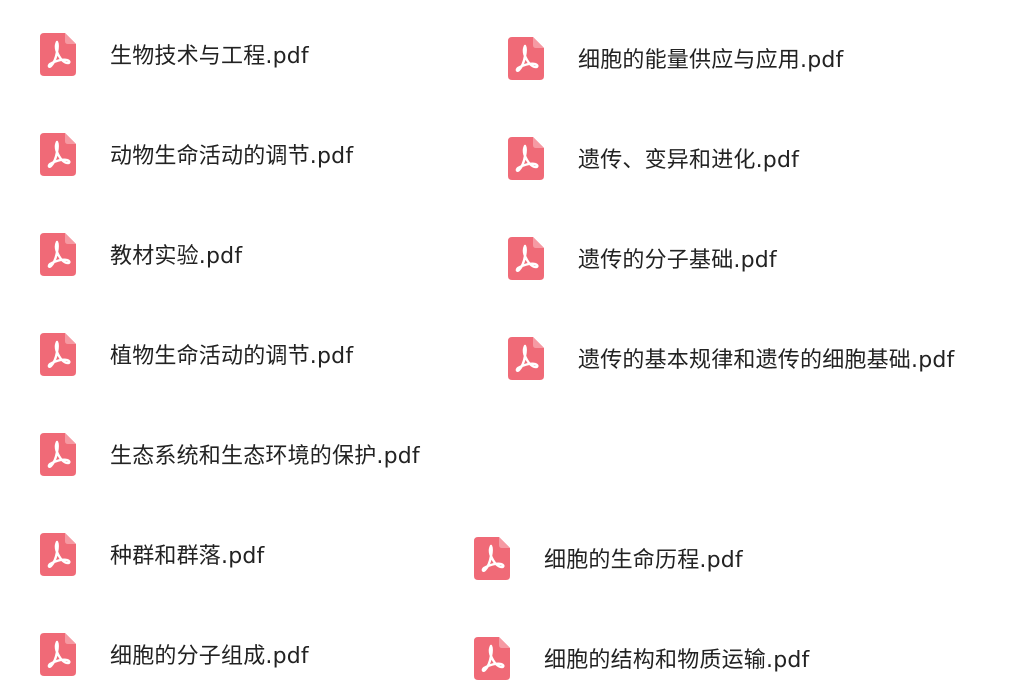 The width and height of the screenshot is (1022, 700). Describe the element at coordinates (643, 560) in the screenshot. I see `file-name: 细胞的生命历程.pdf` at that location.